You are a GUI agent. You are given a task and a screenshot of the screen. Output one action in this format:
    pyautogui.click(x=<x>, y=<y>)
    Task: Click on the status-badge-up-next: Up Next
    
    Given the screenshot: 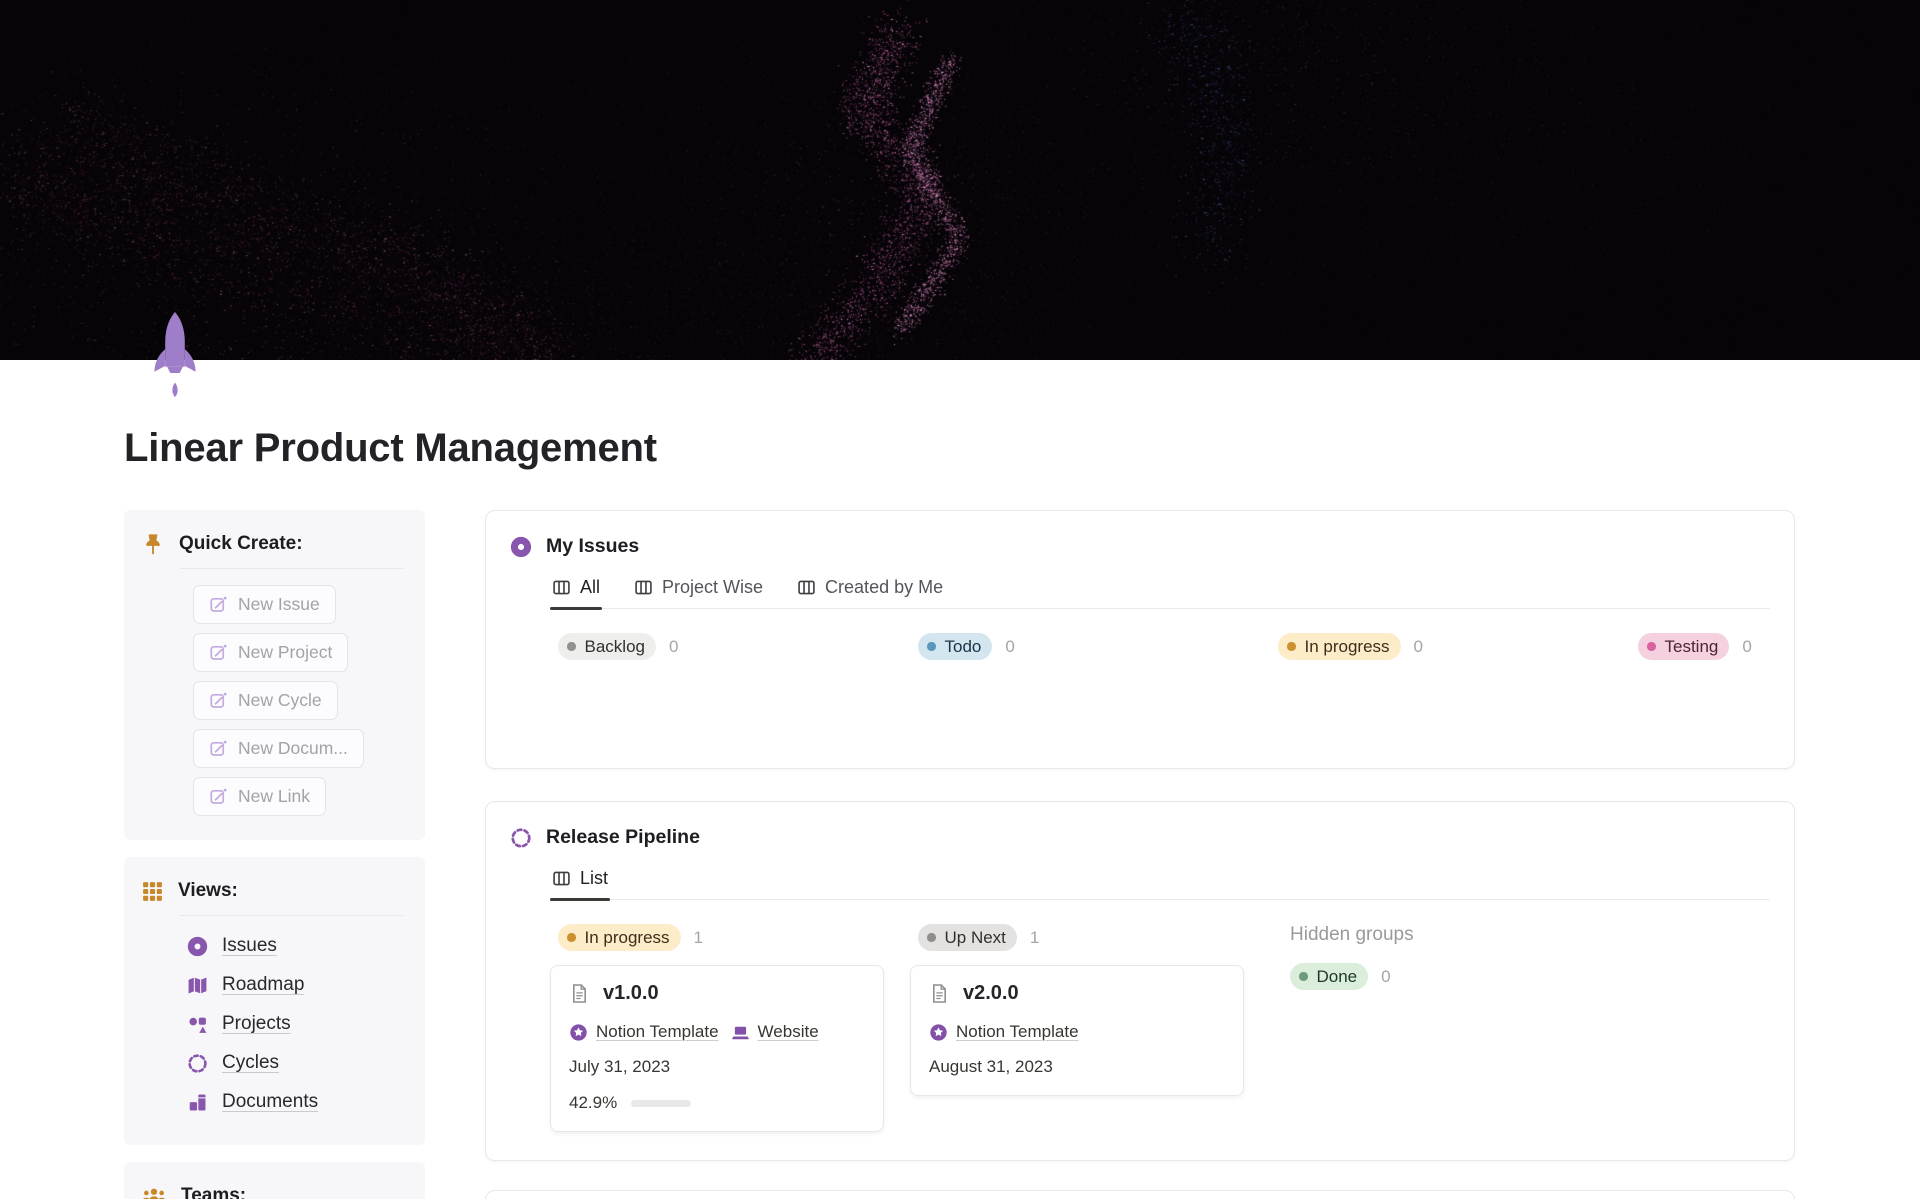 What is the action you would take?
    pyautogui.click(x=967, y=937)
    